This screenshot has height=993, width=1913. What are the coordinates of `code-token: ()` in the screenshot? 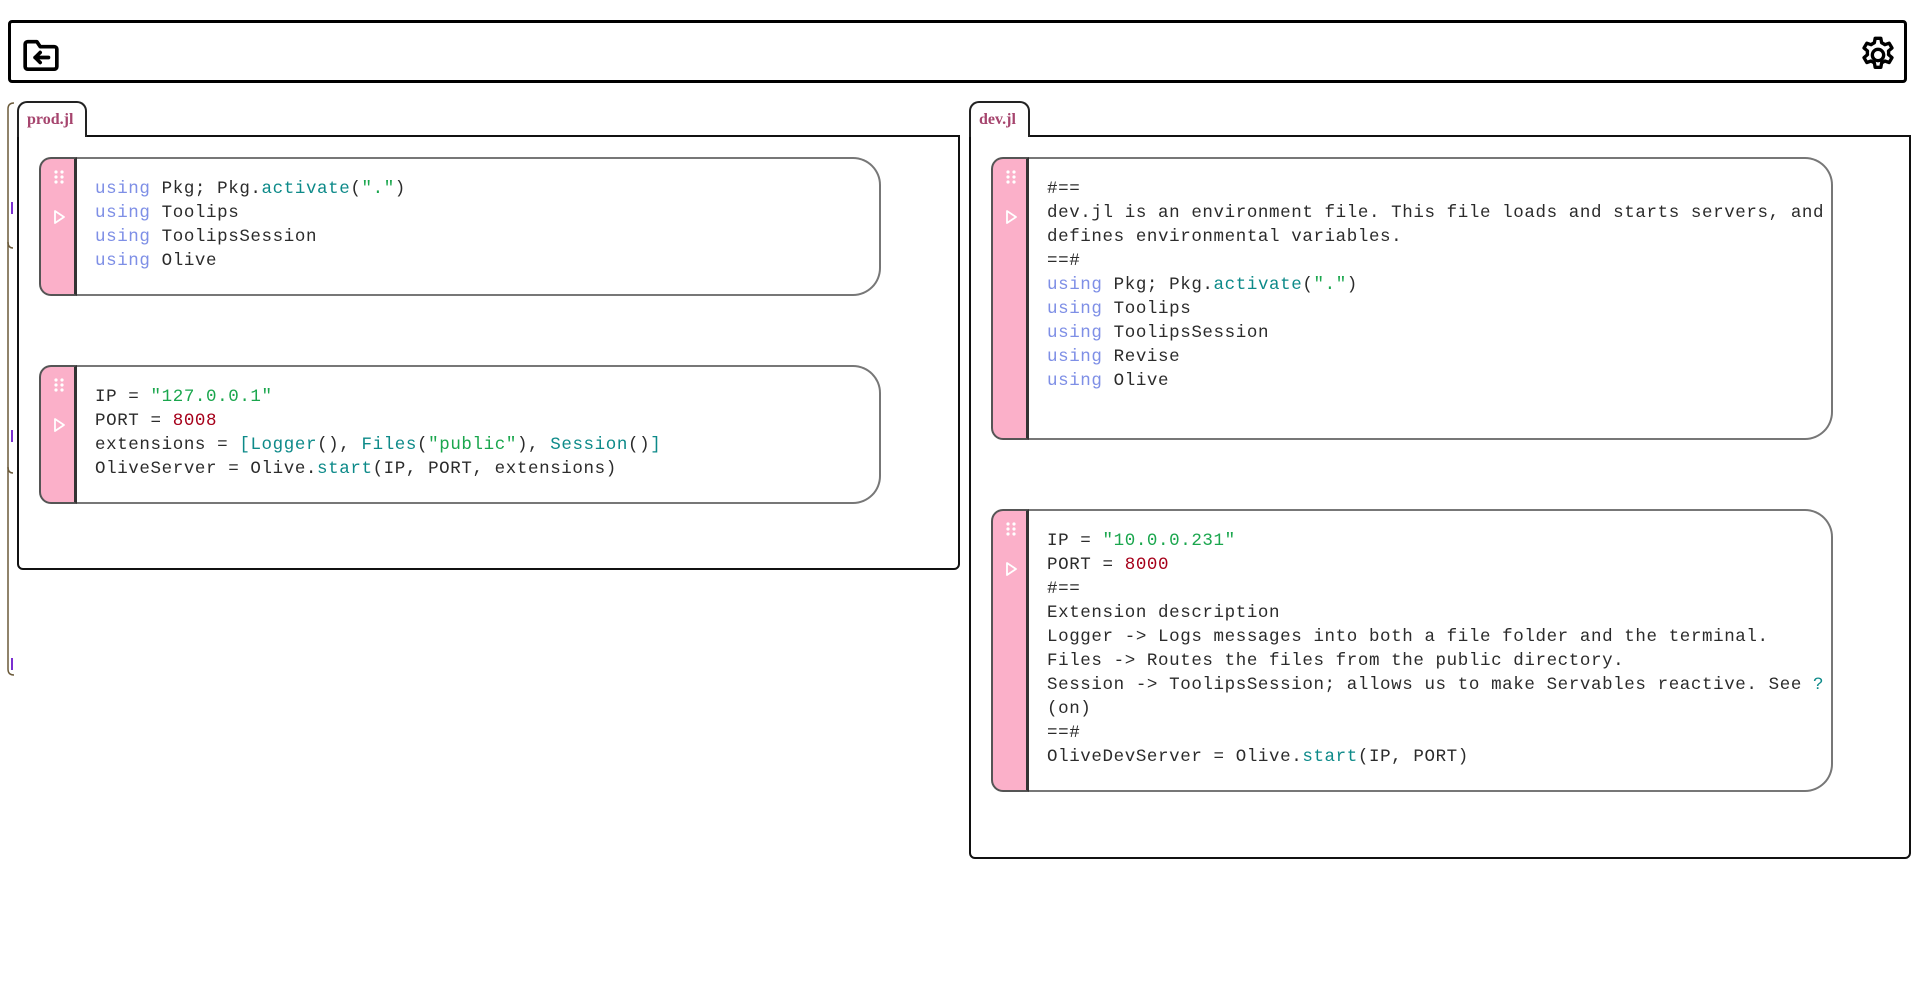 It's located at (639, 445).